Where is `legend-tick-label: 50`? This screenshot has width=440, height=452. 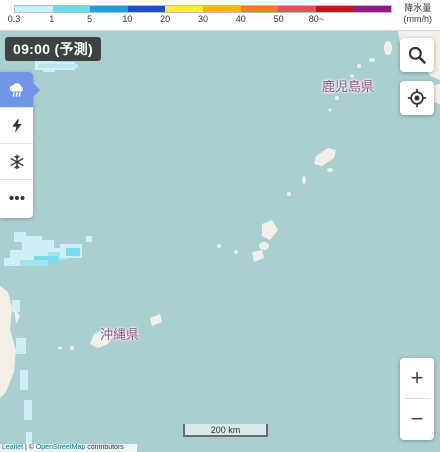
legend-tick-label: 50 is located at coordinates (278, 19).